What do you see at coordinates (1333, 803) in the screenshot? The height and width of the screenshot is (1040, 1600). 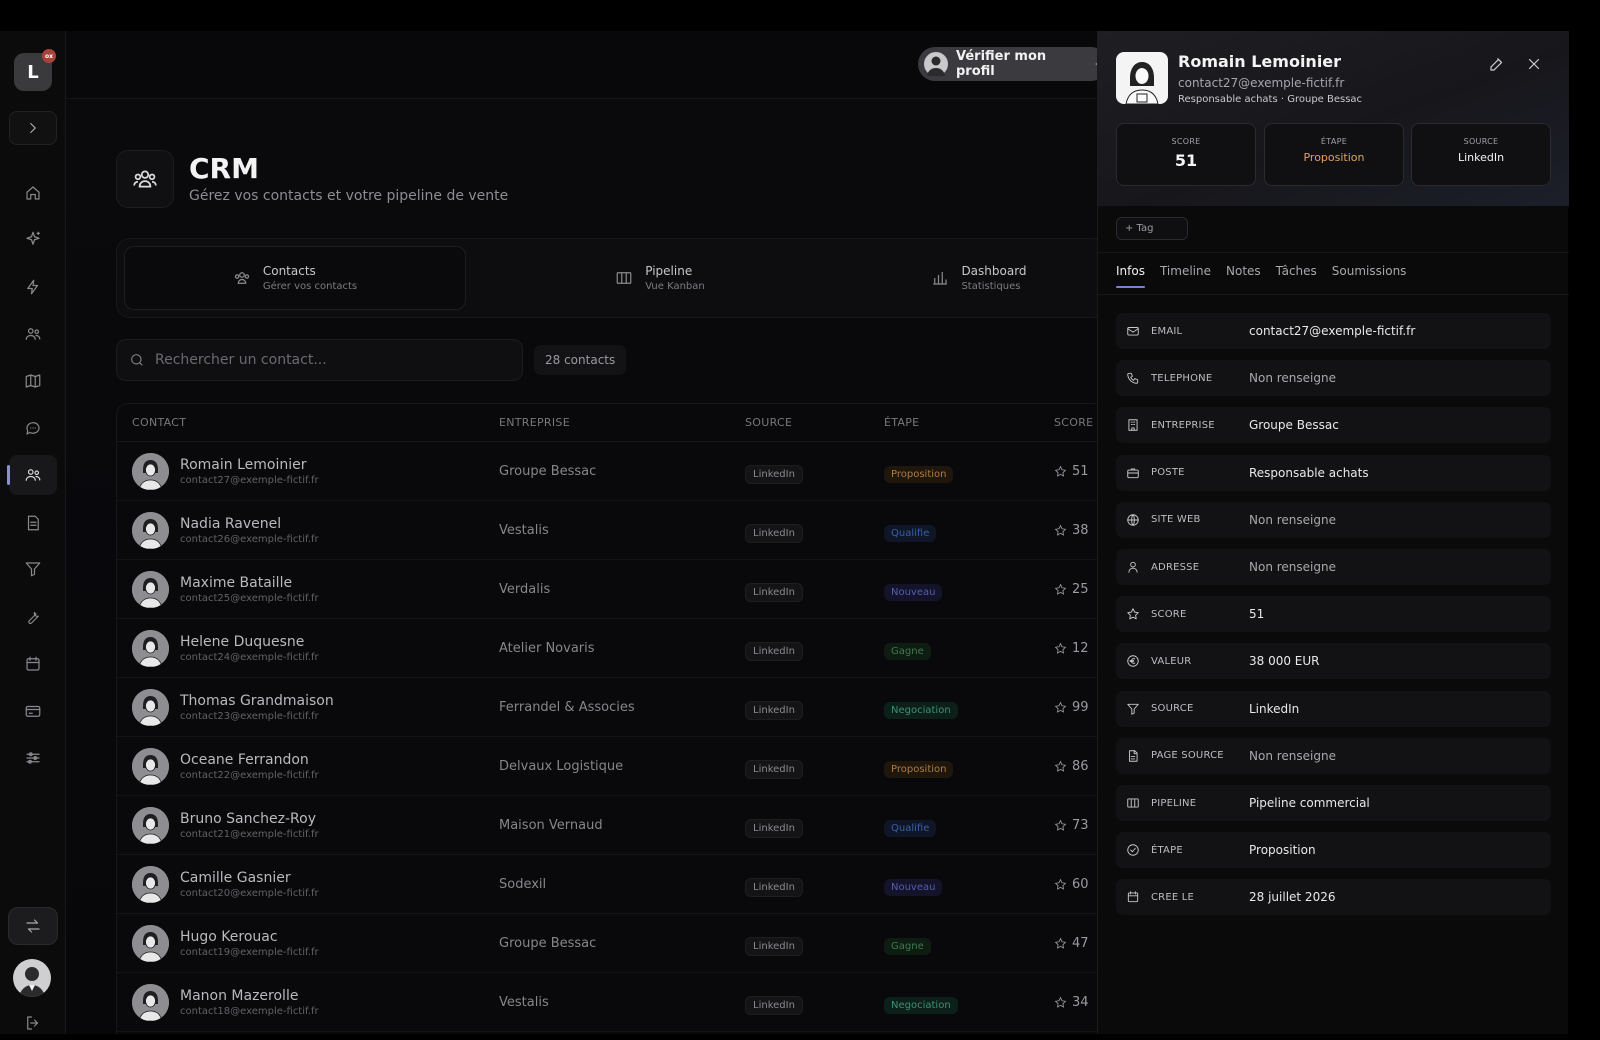 I see `field-pipeline: PIPELINE Pipeline commercial` at bounding box center [1333, 803].